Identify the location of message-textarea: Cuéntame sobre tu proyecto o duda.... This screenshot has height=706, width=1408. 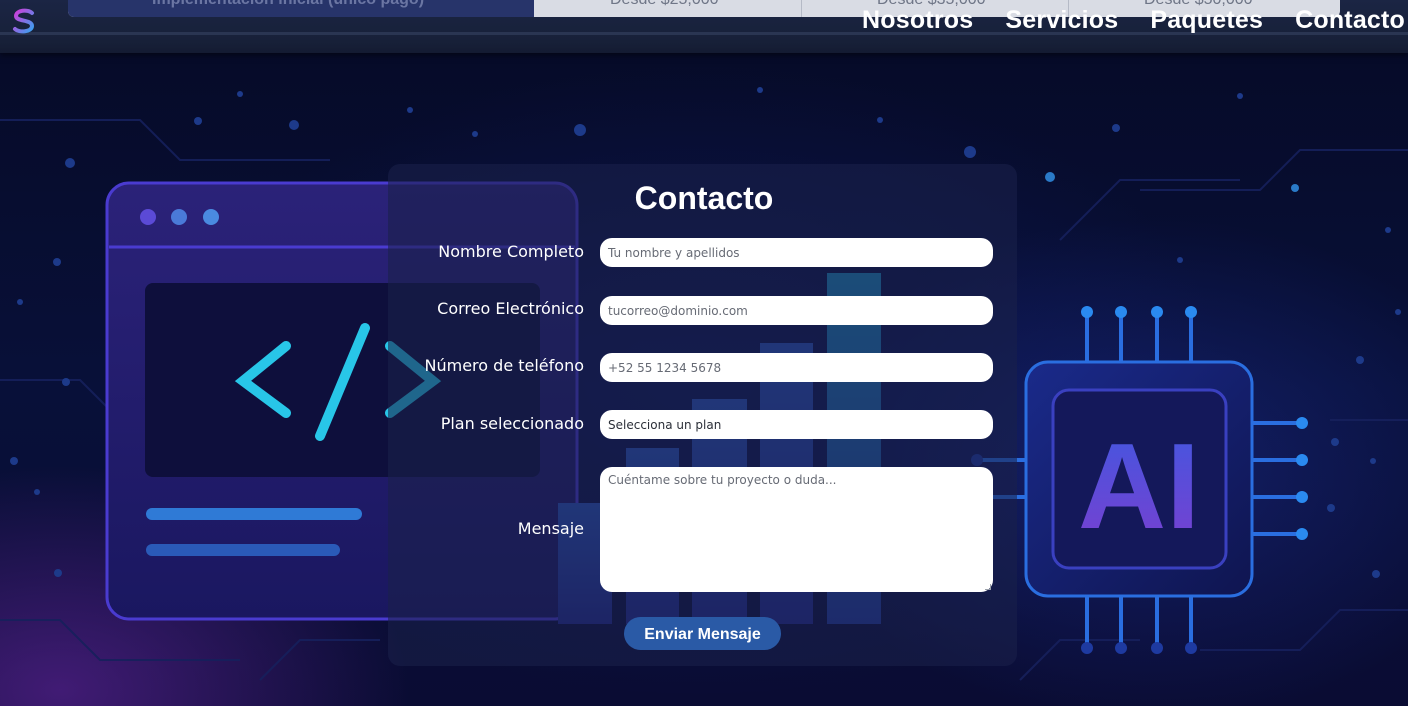
(796, 529).